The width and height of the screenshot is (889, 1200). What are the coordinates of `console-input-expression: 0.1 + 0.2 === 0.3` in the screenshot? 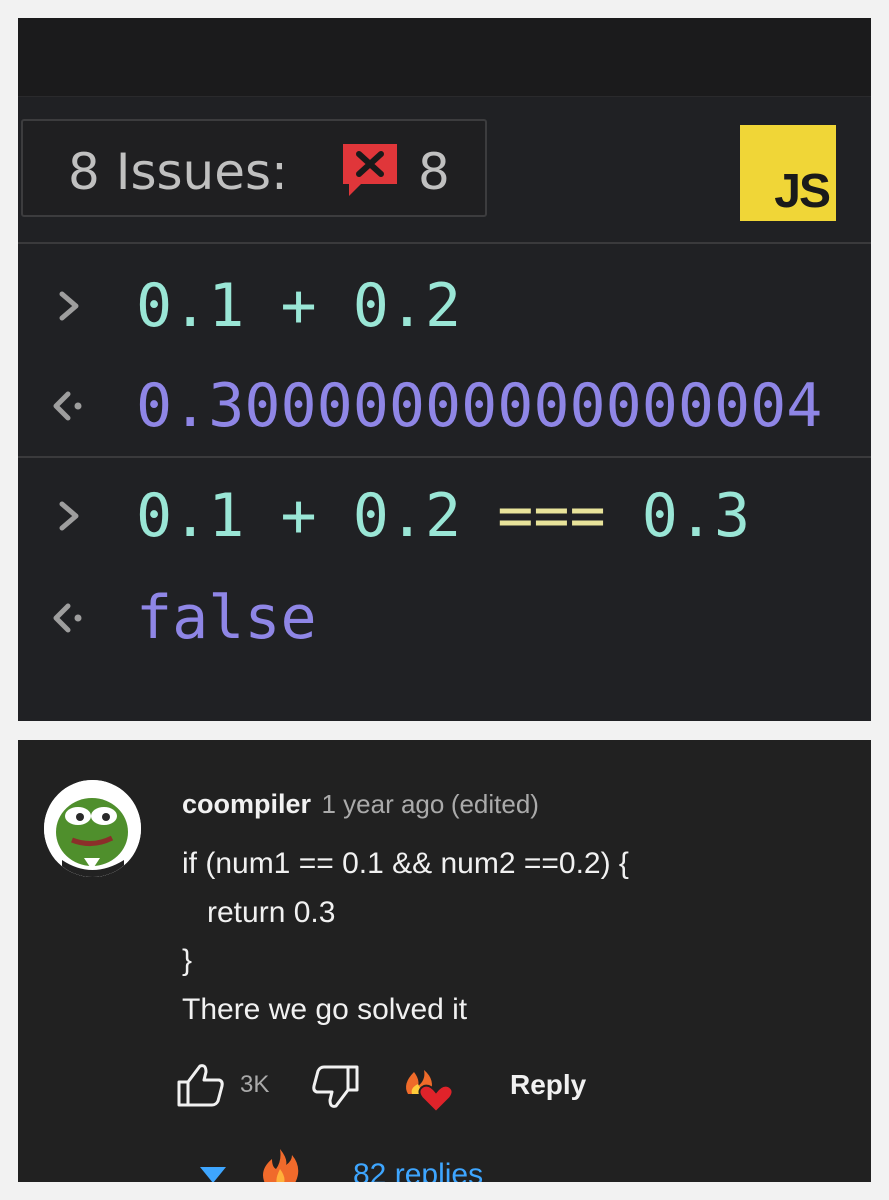 It's located at (443, 516).